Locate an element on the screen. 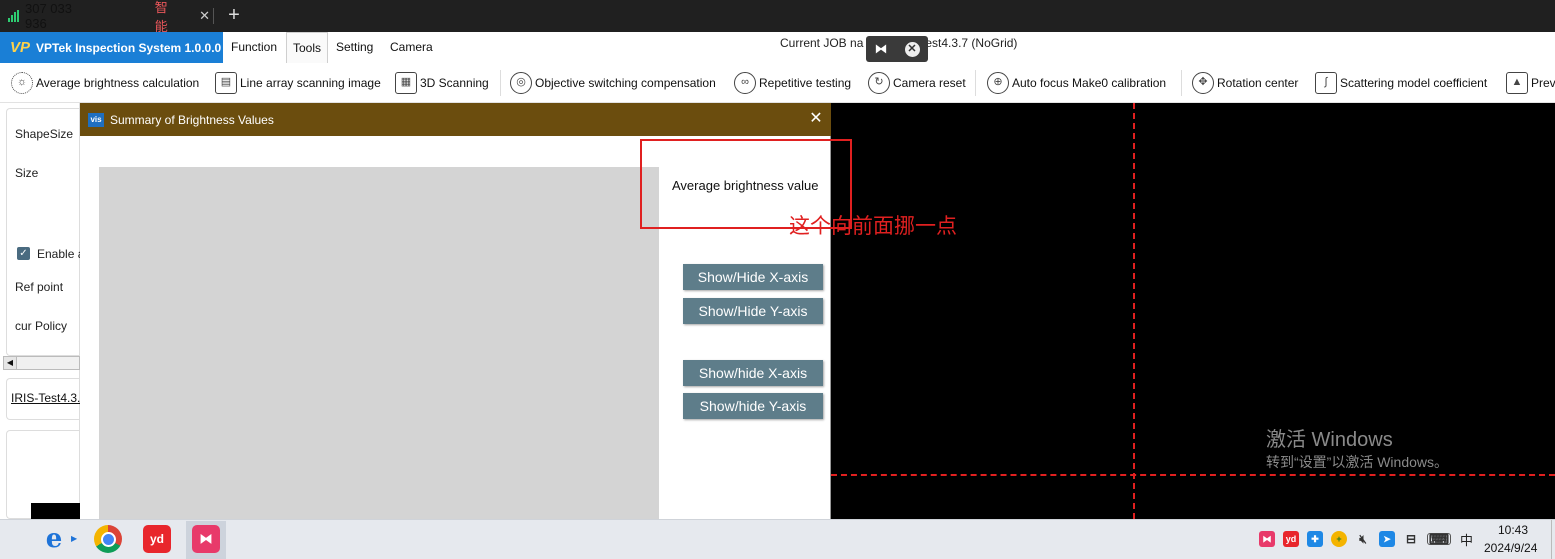  internet-explorer-icon: e is located at coordinates (54, 539).